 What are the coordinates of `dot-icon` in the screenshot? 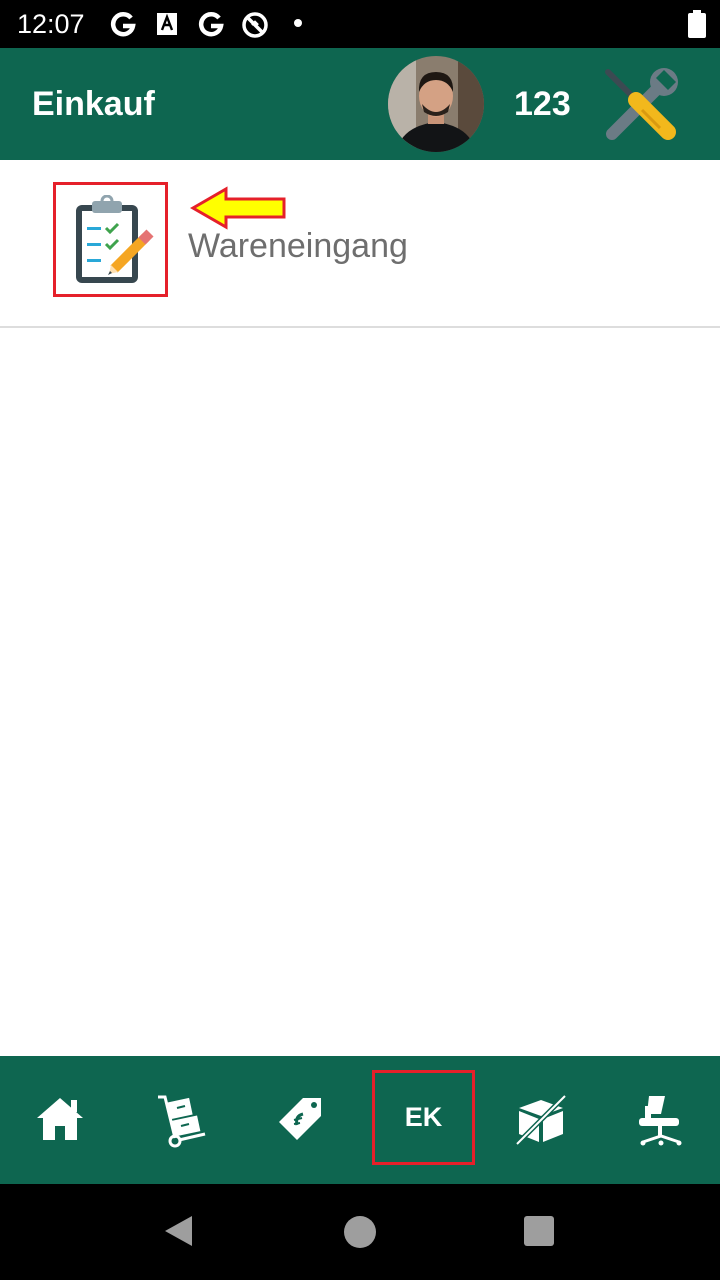 It's located at (298, 23).